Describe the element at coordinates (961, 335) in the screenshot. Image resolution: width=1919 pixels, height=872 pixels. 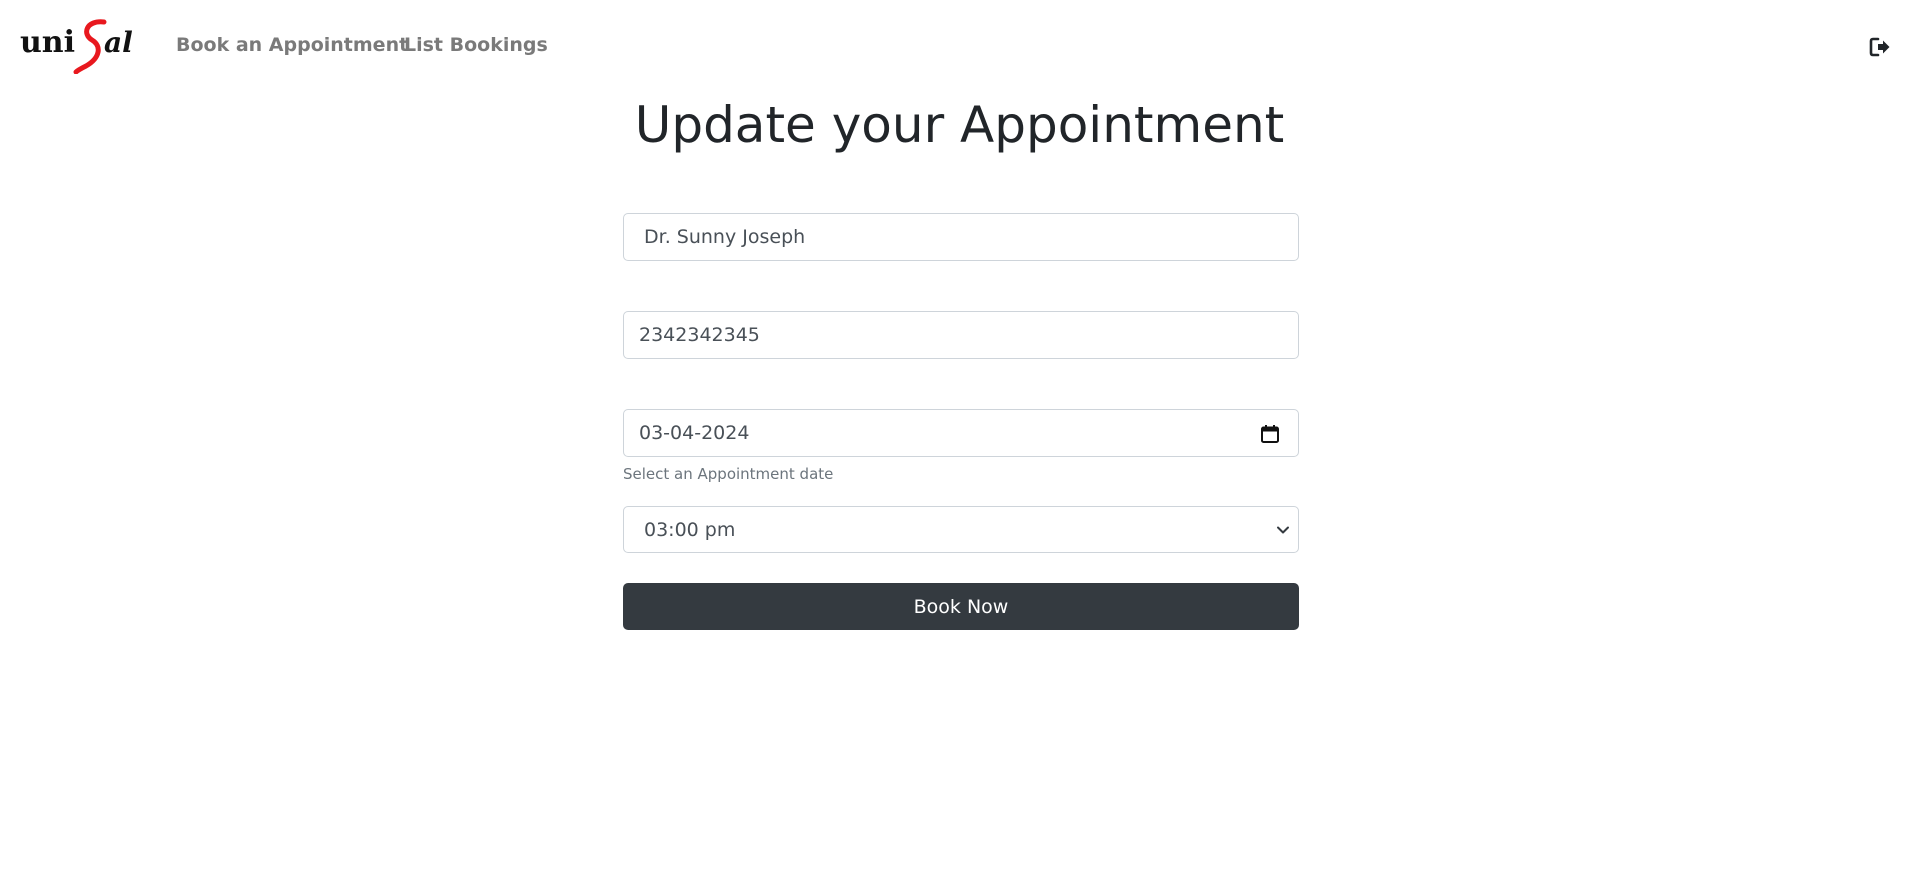
I see `phone-number-field: 2342342345` at that location.